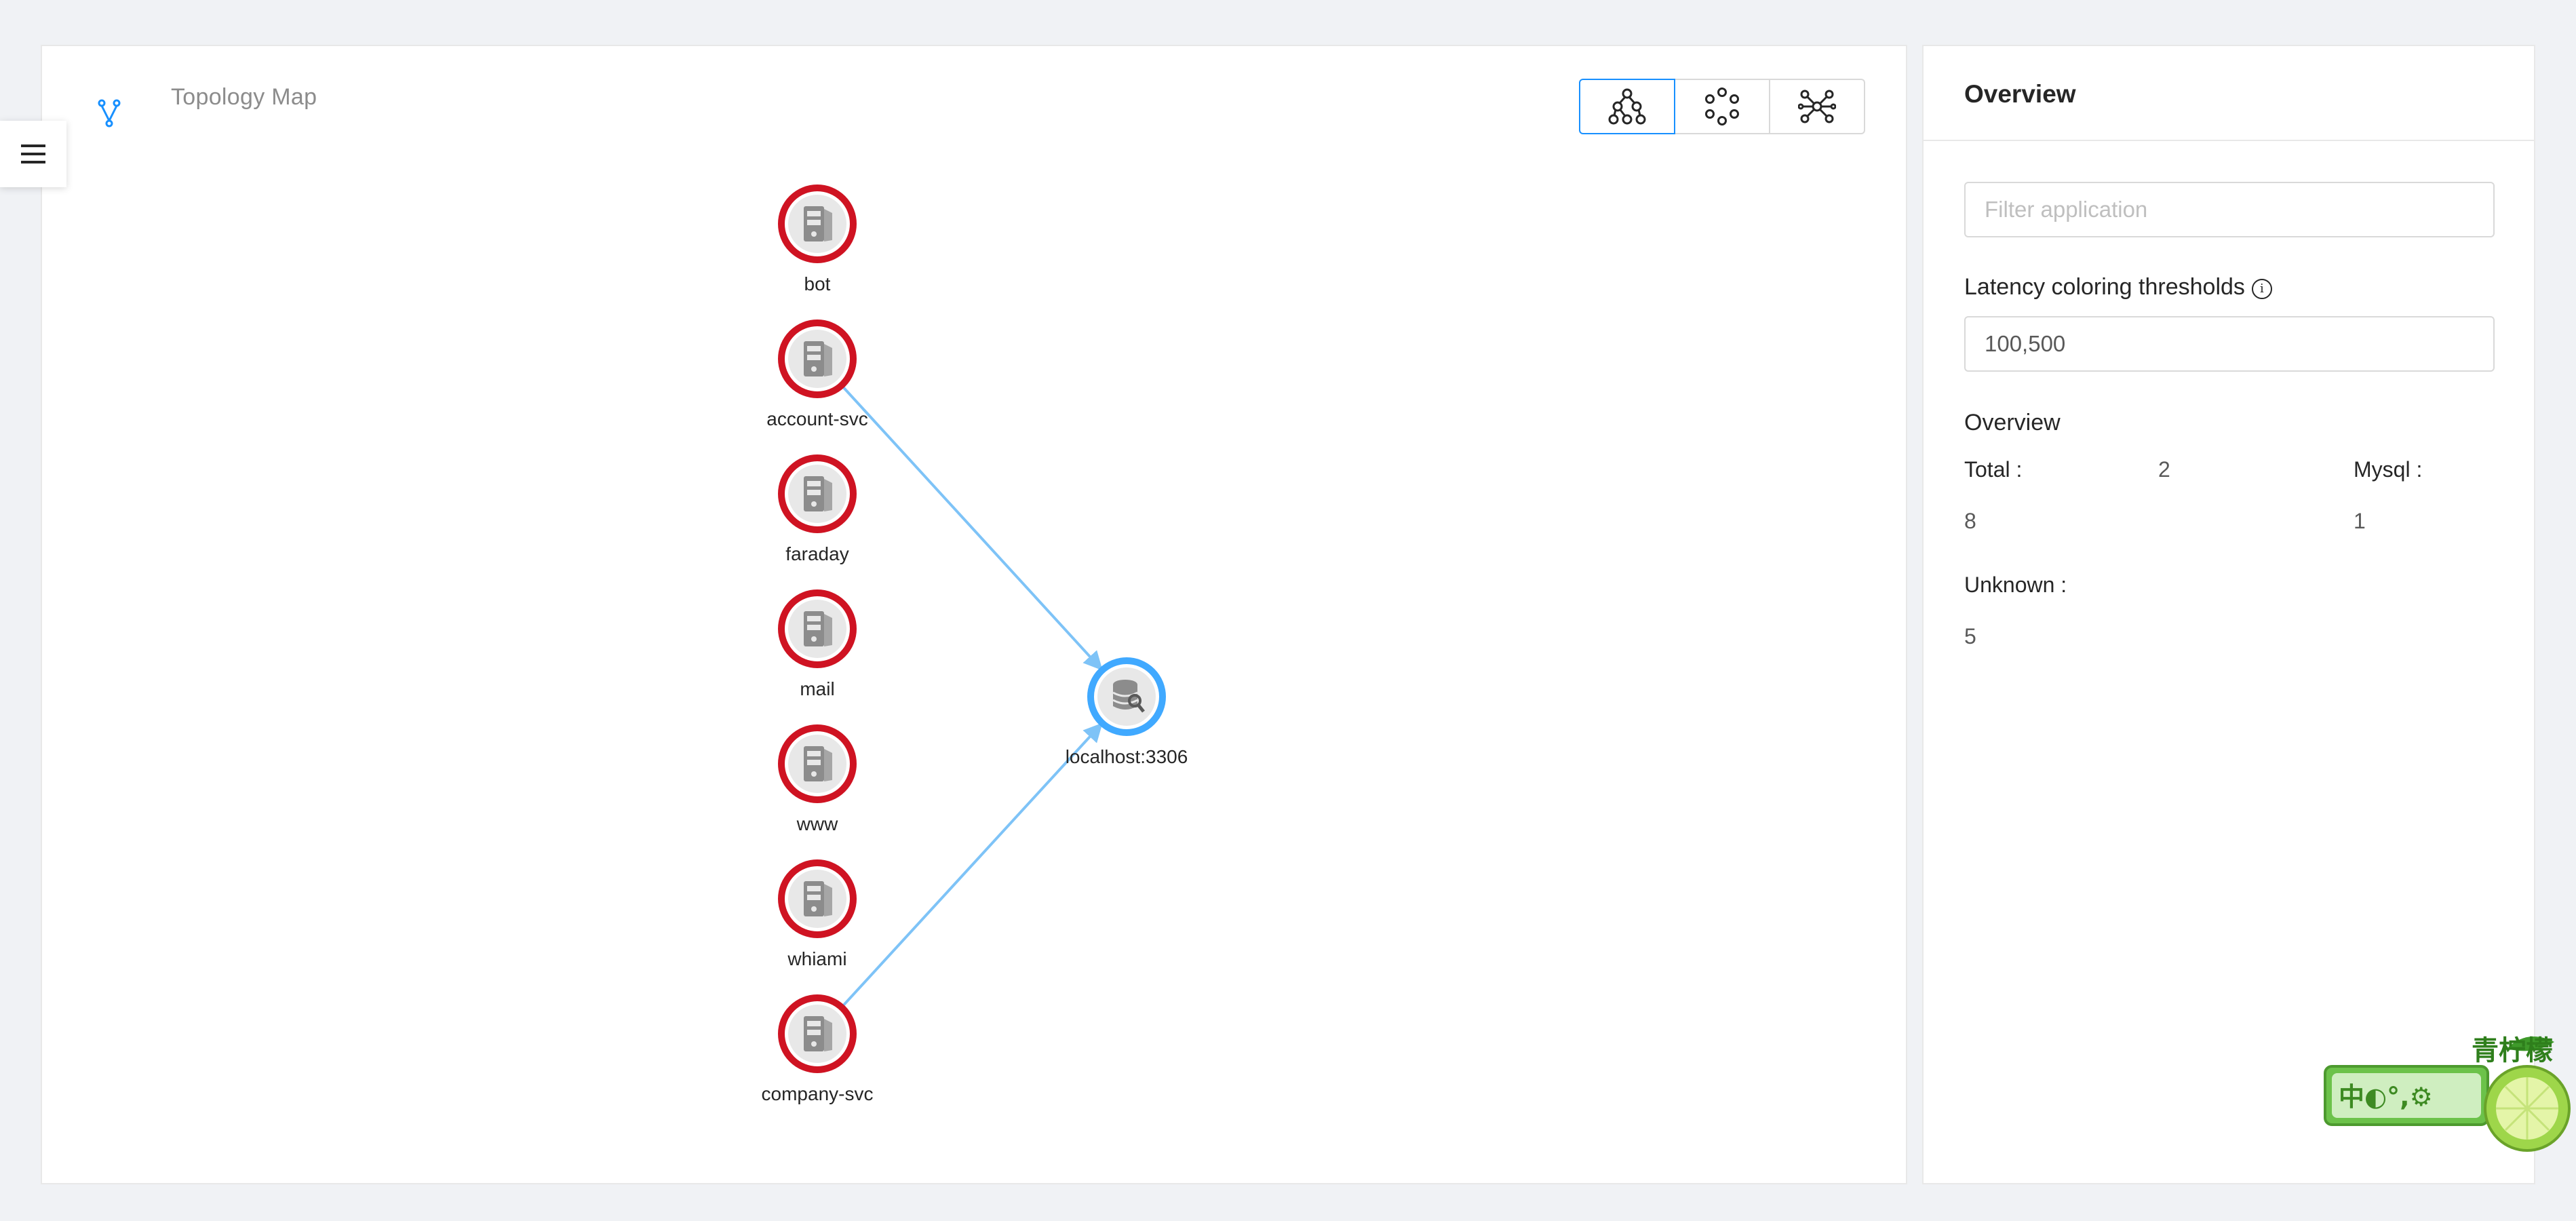 This screenshot has height=1221, width=2576. What do you see at coordinates (2360, 521) in the screenshot?
I see `mysql-value: 1` at bounding box center [2360, 521].